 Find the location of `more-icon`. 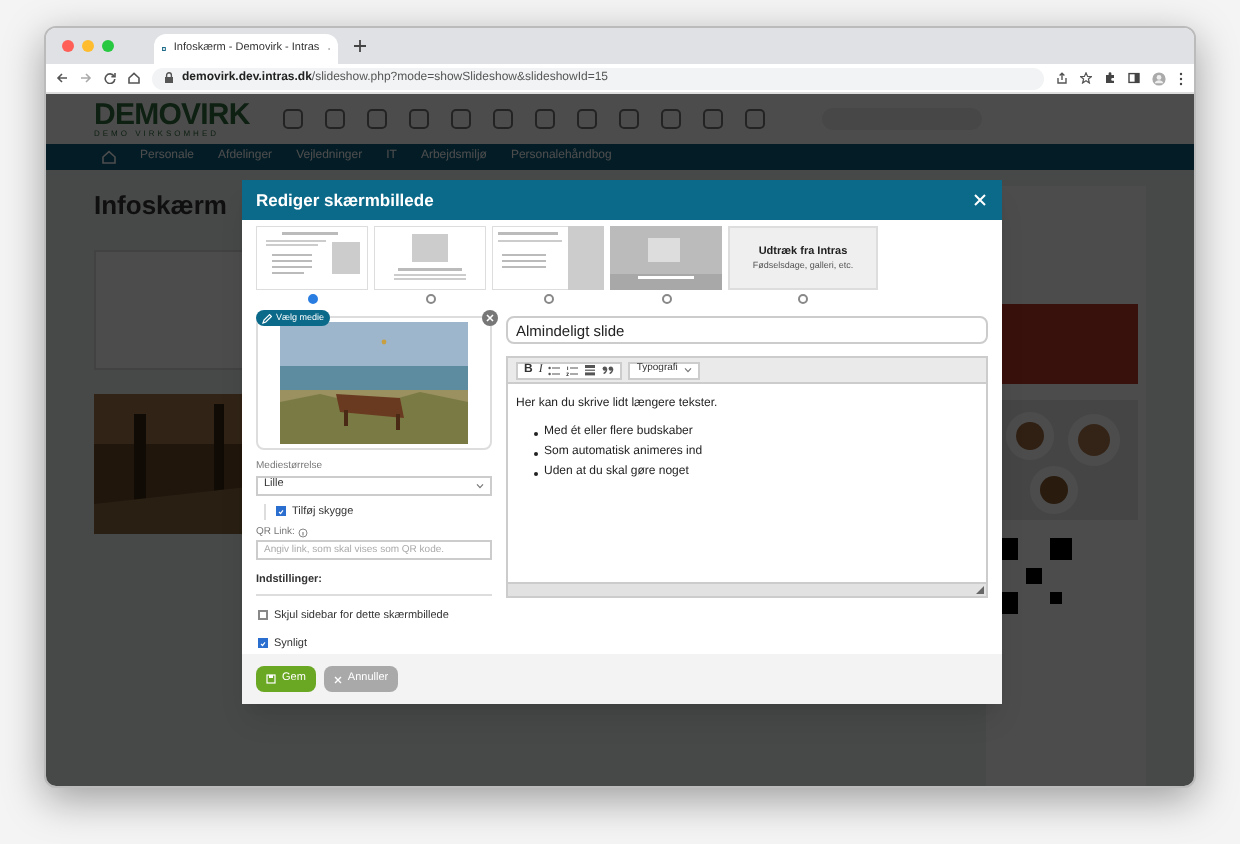

more-icon is located at coordinates (1181, 78).